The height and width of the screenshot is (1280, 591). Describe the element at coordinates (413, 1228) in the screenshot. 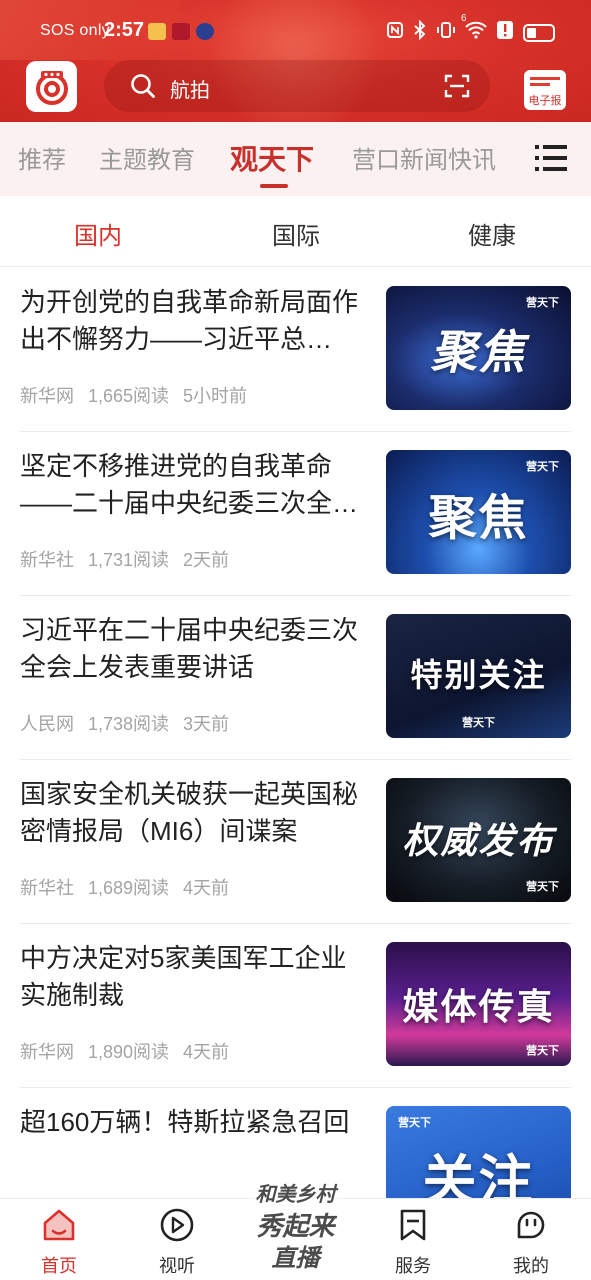

I see `bookmark-icon` at that location.